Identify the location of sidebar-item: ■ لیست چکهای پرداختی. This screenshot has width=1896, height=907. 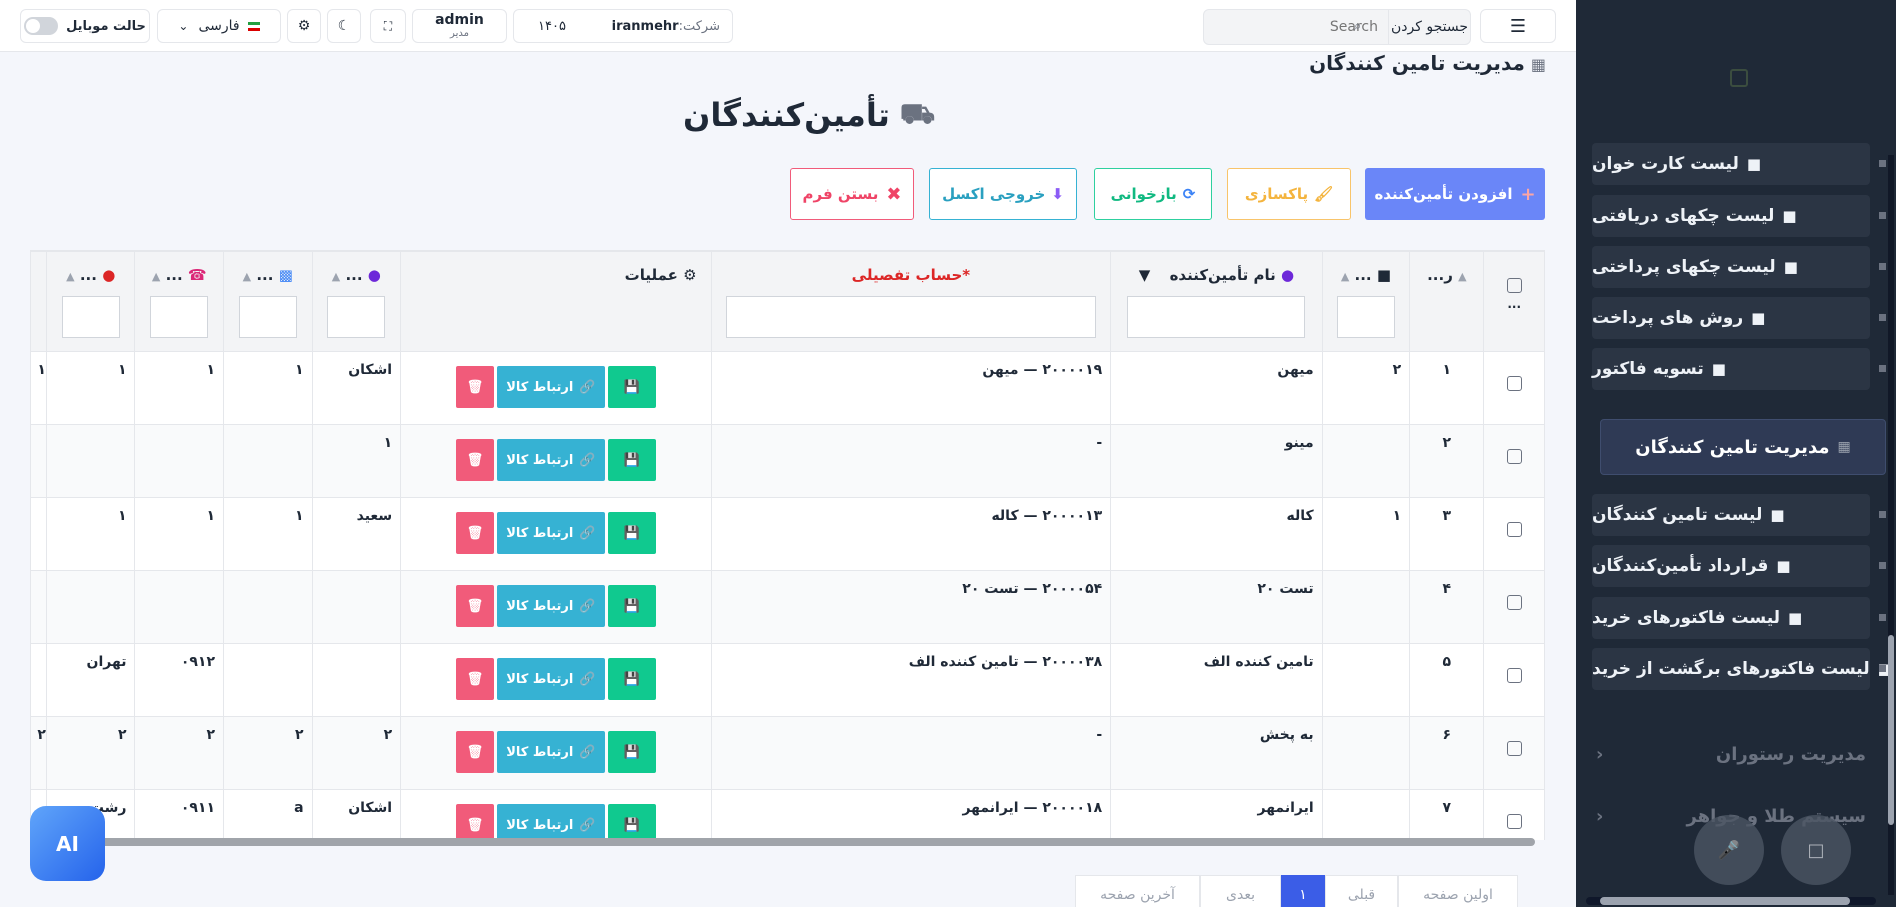
(1739, 267).